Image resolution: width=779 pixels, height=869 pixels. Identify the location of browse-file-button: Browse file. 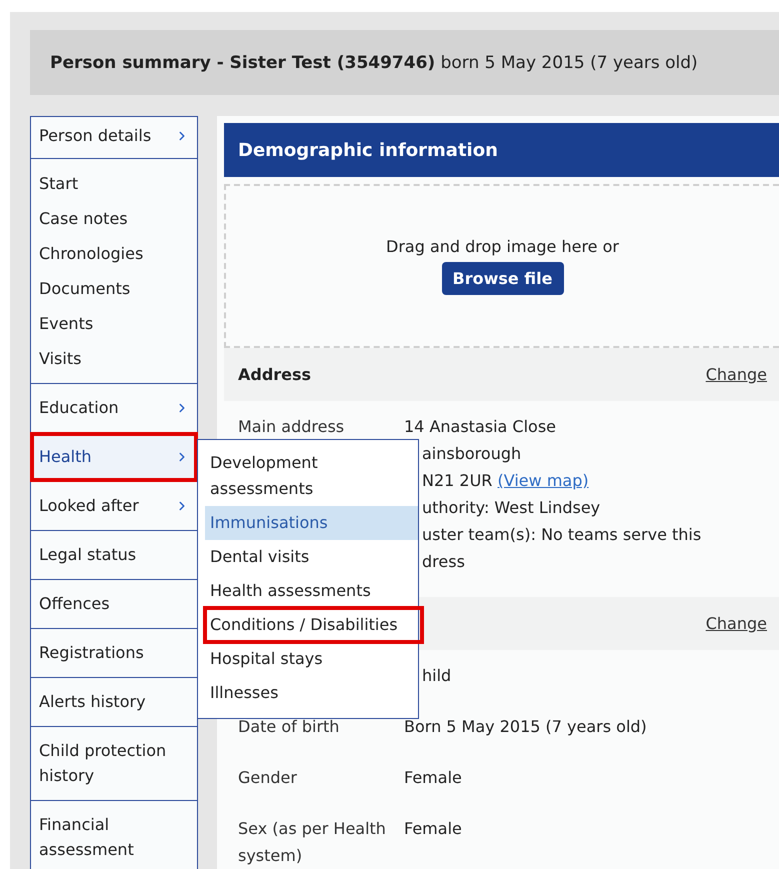
(503, 278).